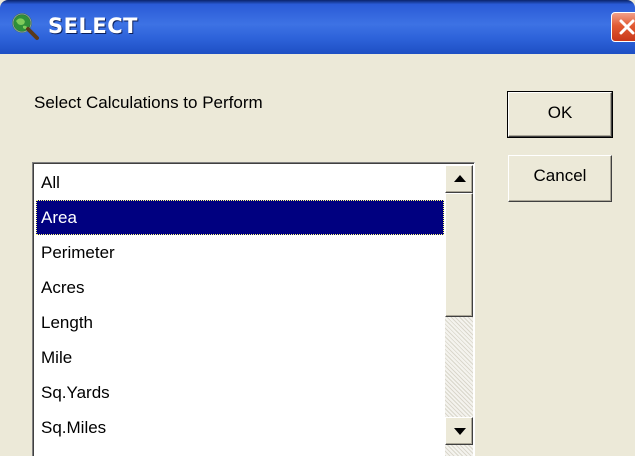 Image resolution: width=635 pixels, height=456 pixels. What do you see at coordinates (240, 252) in the screenshot?
I see `list-item-perimeter: Perimeter` at bounding box center [240, 252].